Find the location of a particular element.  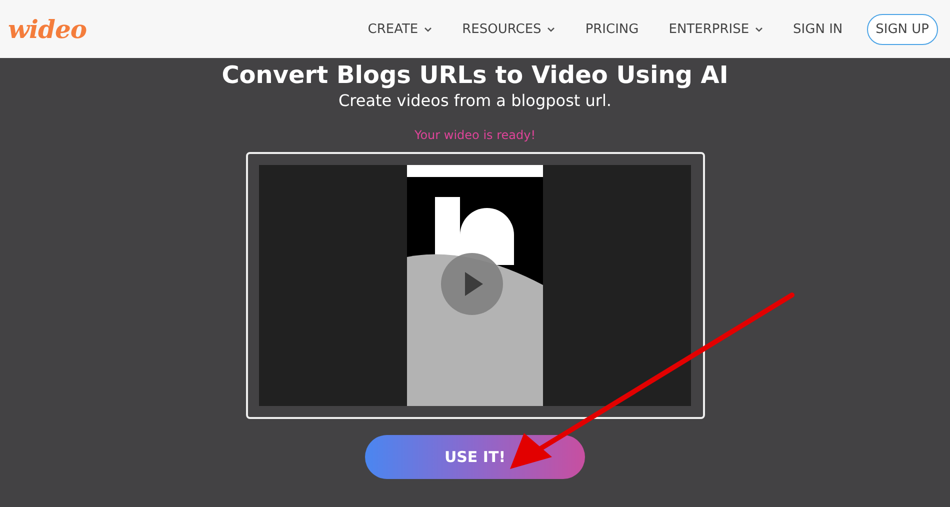

nav-link: RESOURCES is located at coordinates (509, 29).